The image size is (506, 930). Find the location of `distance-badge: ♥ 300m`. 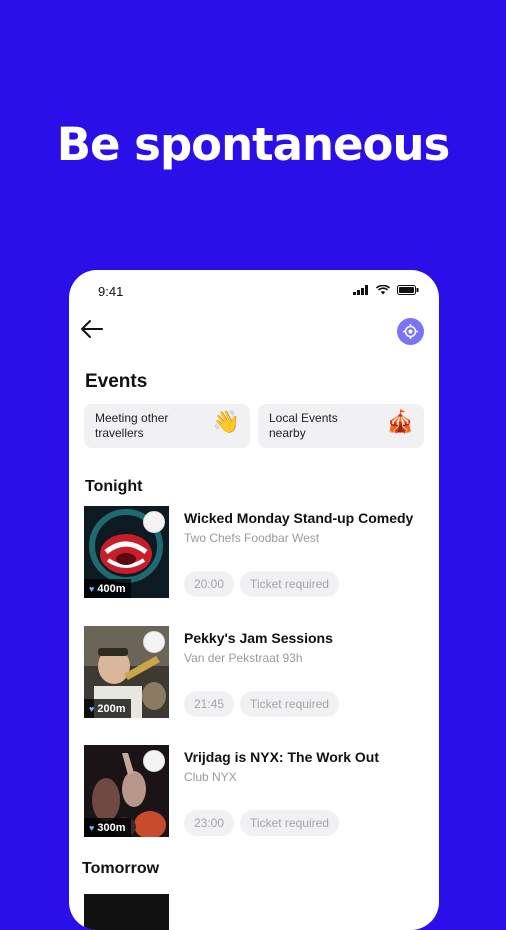

distance-badge: ♥ 300m is located at coordinates (108, 827).